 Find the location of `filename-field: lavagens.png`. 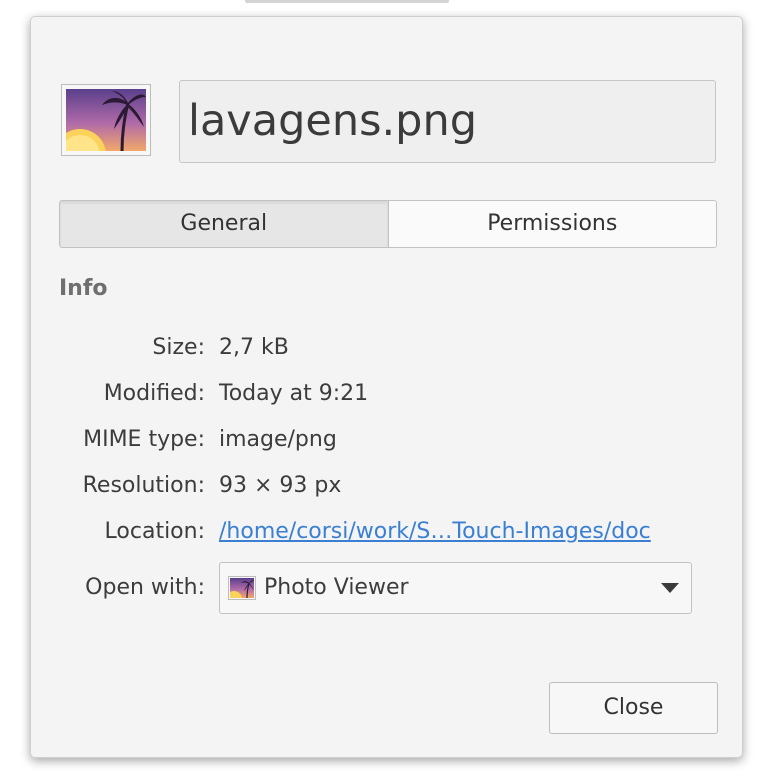

filename-field: lavagens.png is located at coordinates (447, 121).